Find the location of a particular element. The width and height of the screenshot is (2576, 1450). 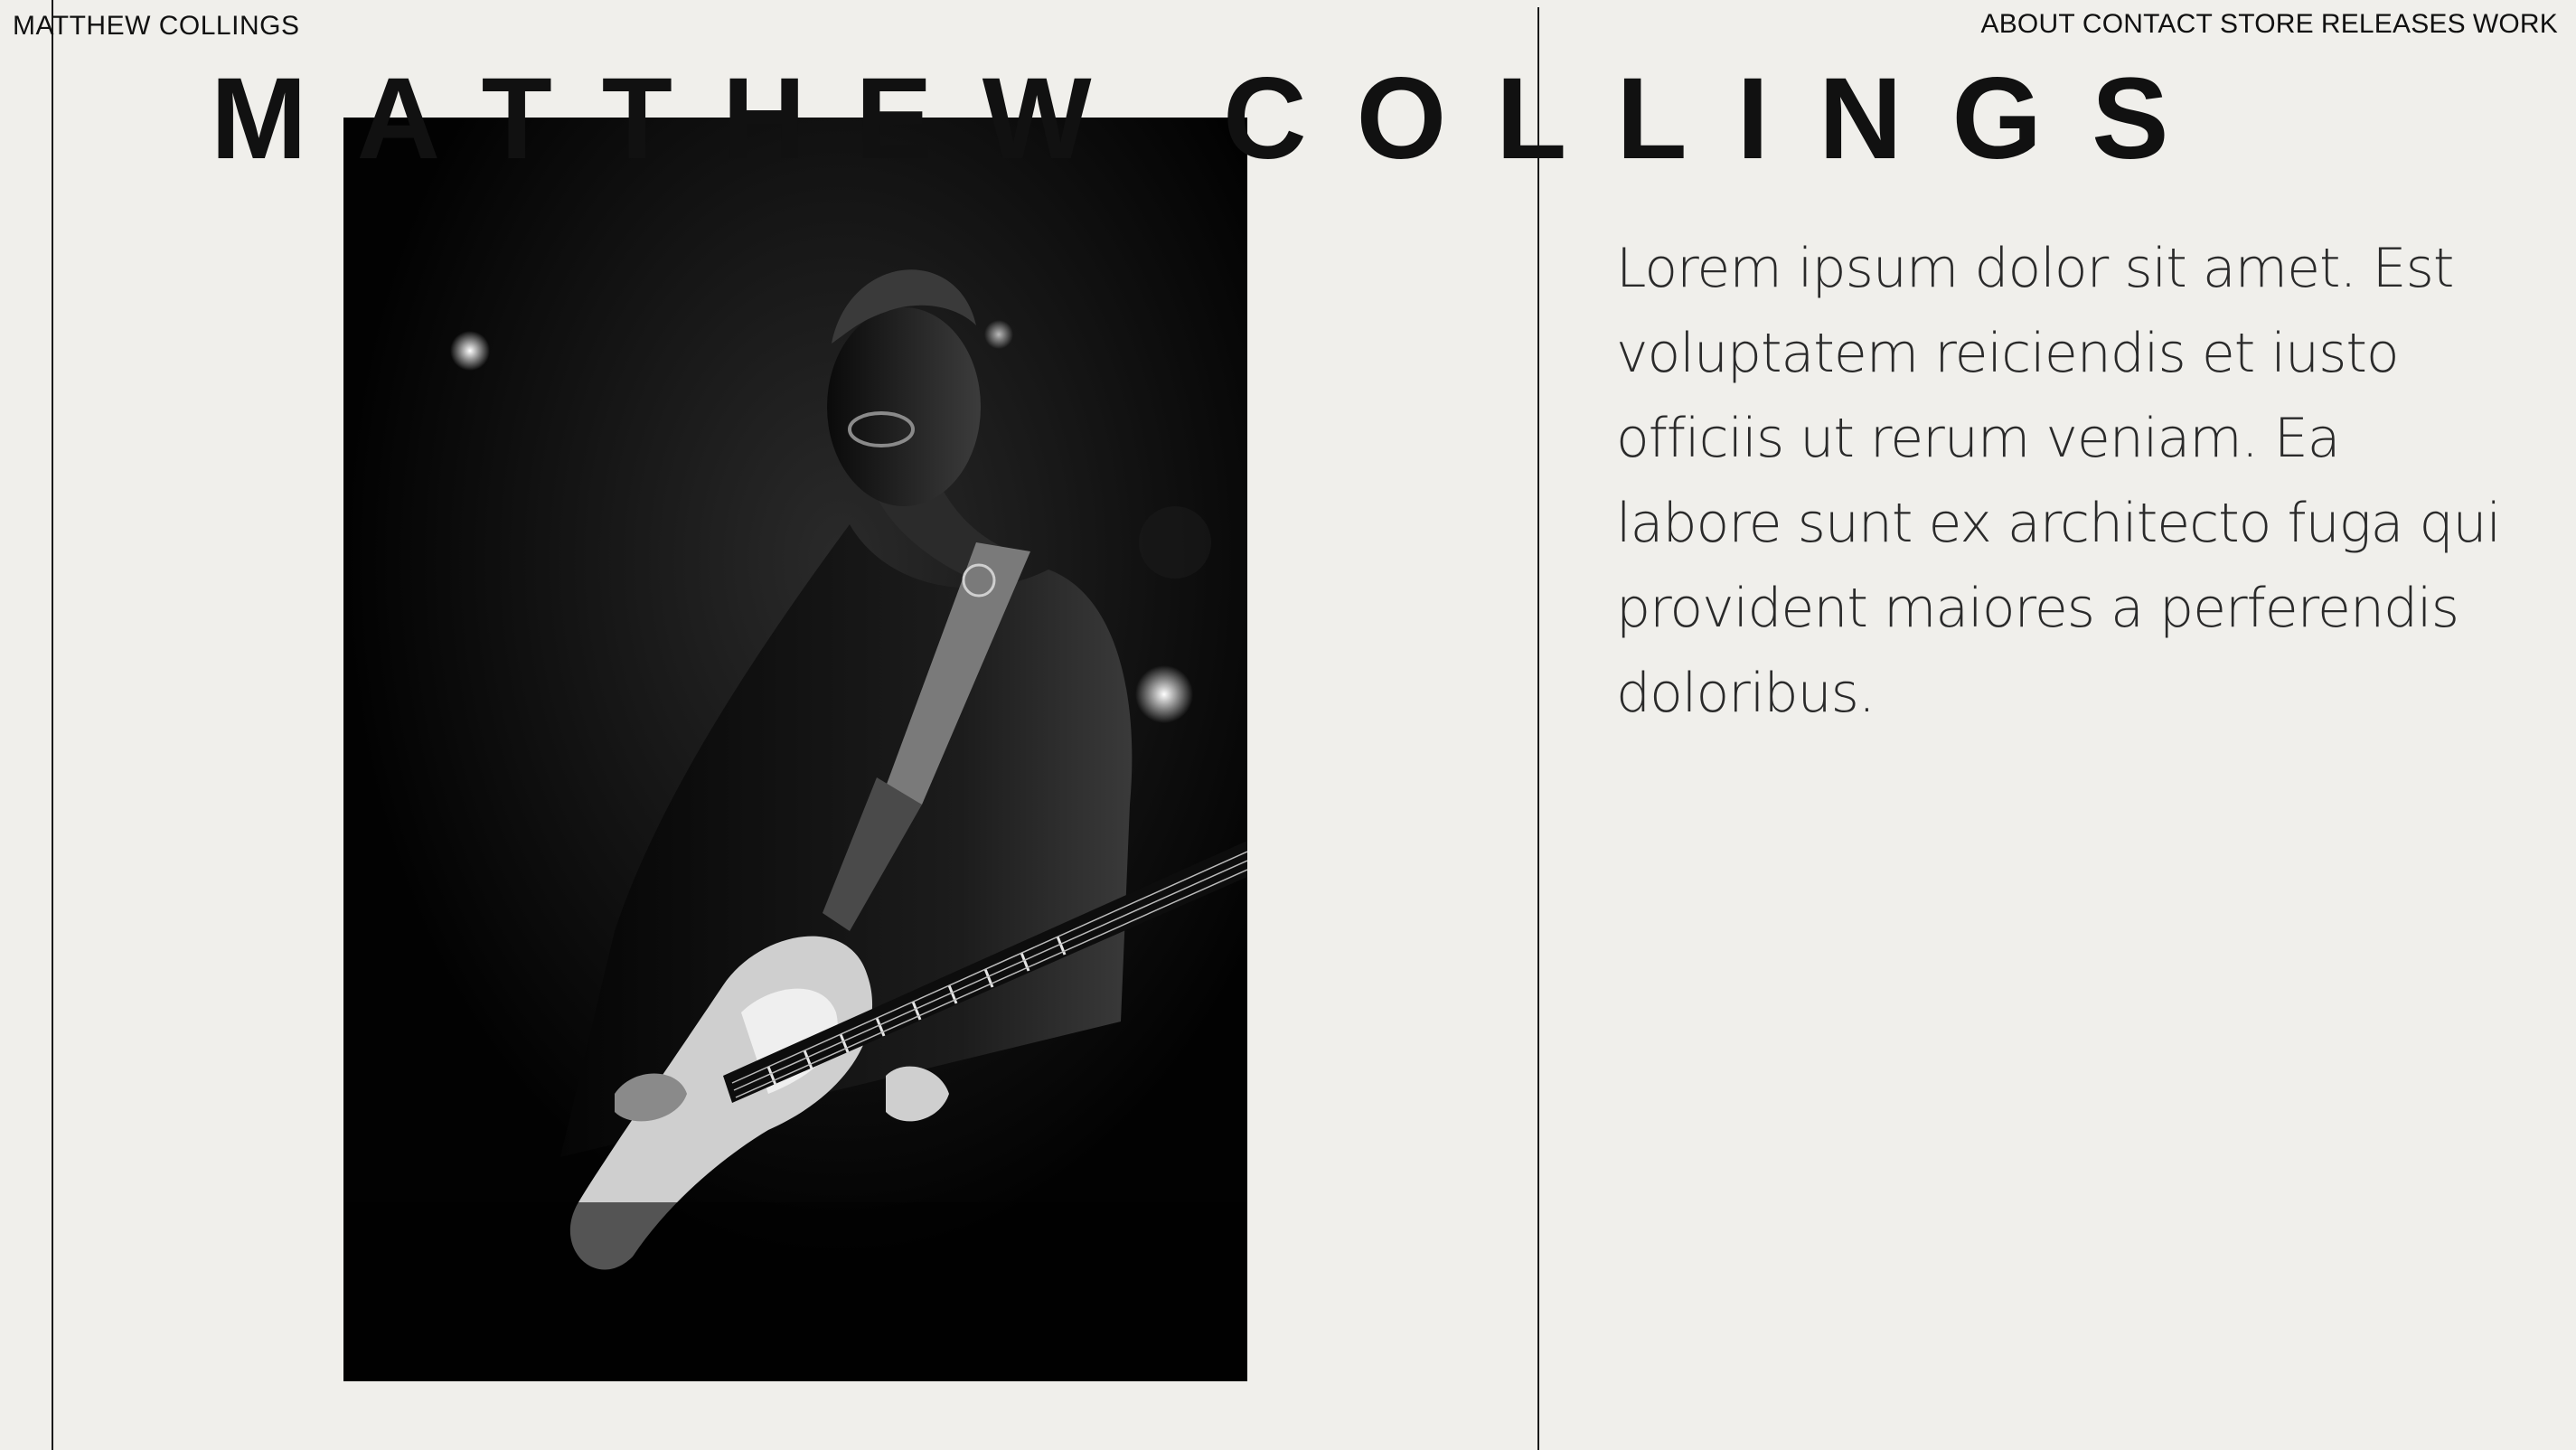

nav-releases: RELEASES is located at coordinates (2393, 25).